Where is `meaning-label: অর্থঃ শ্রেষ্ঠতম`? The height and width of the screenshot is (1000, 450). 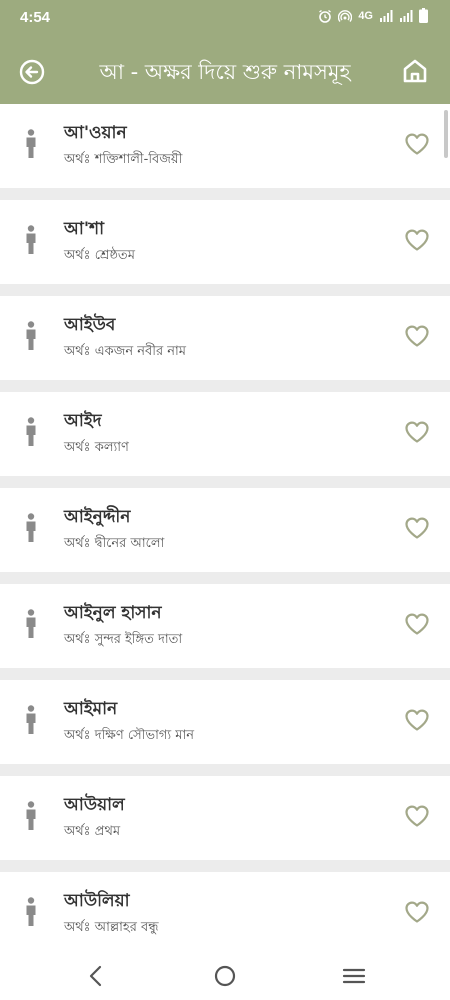
meaning-label: অর্থঃ শ্রেষ্ঠতম is located at coordinates (99, 255).